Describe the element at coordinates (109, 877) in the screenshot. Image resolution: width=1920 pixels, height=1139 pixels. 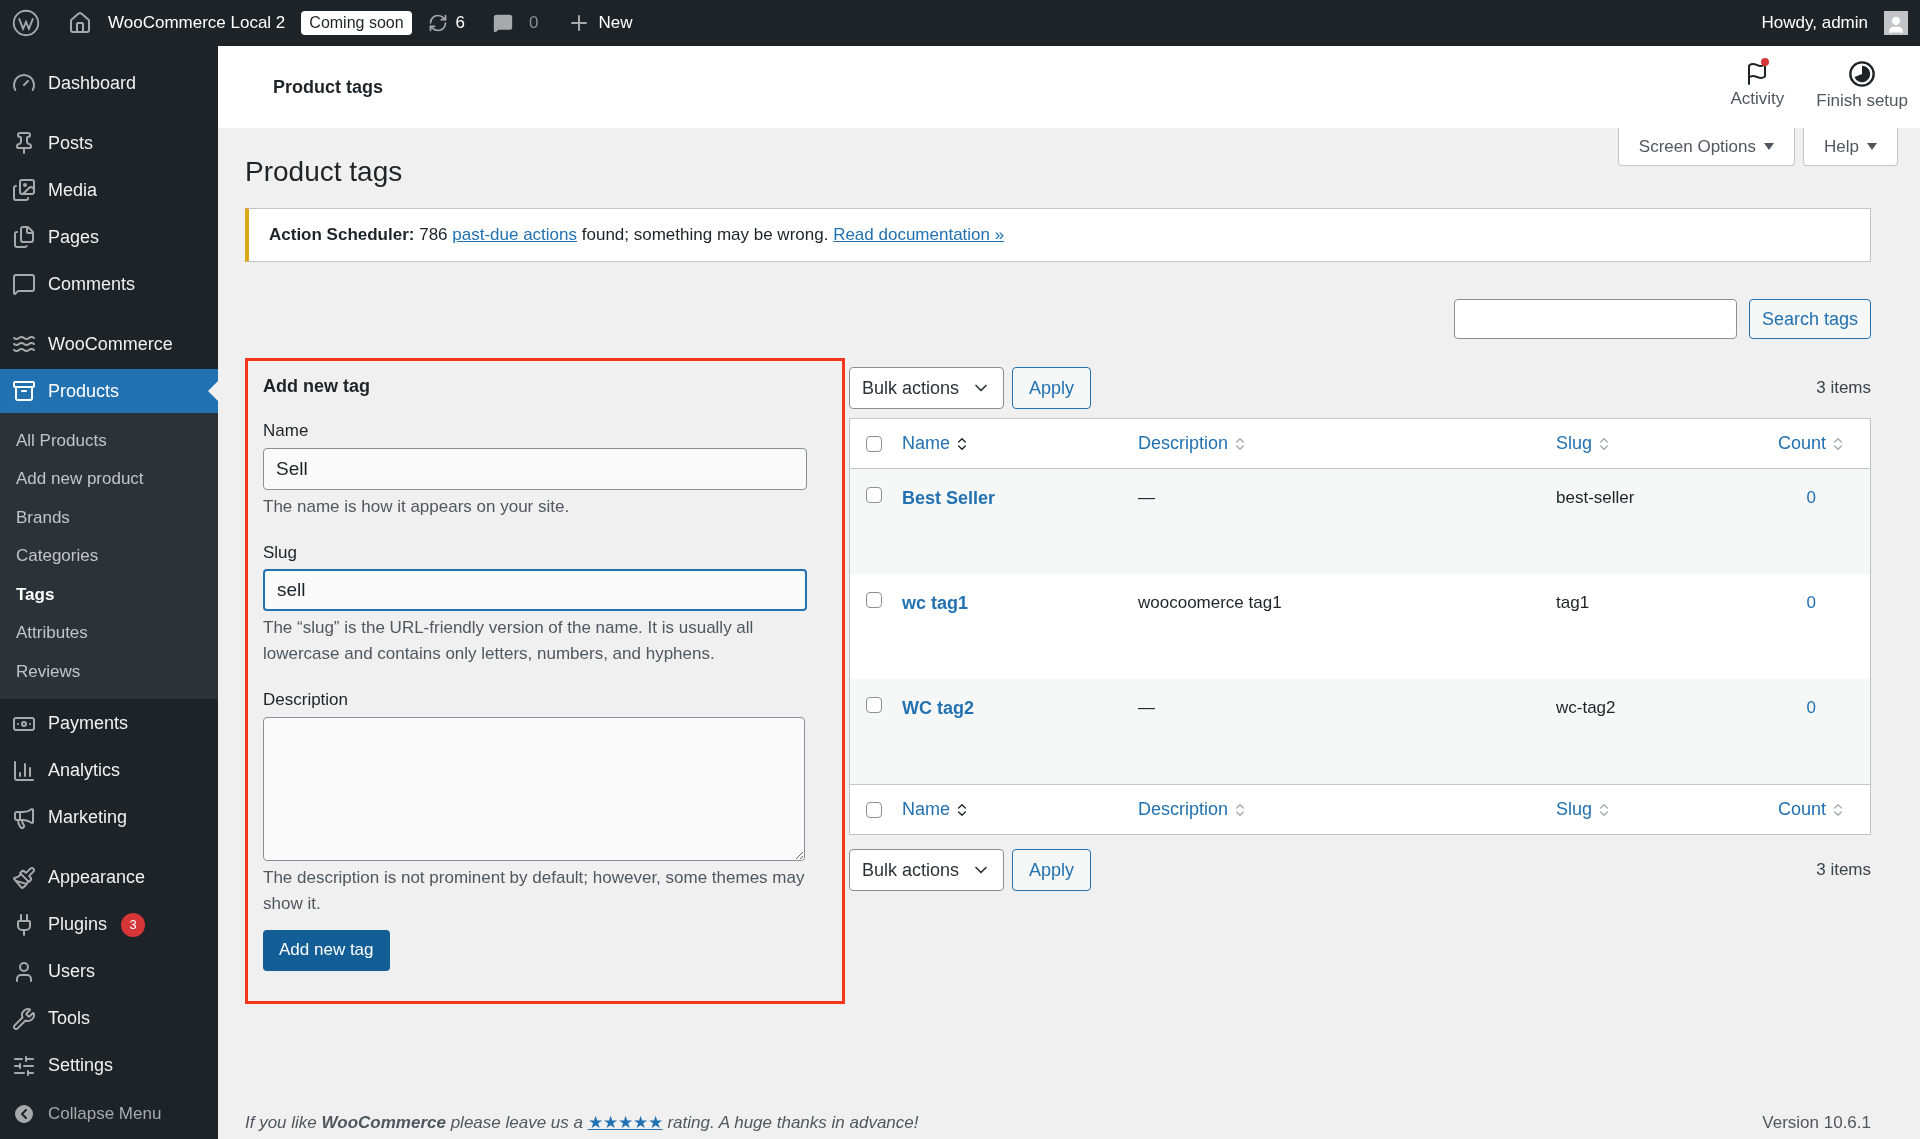
I see `sidebar-item: Appearance` at that location.